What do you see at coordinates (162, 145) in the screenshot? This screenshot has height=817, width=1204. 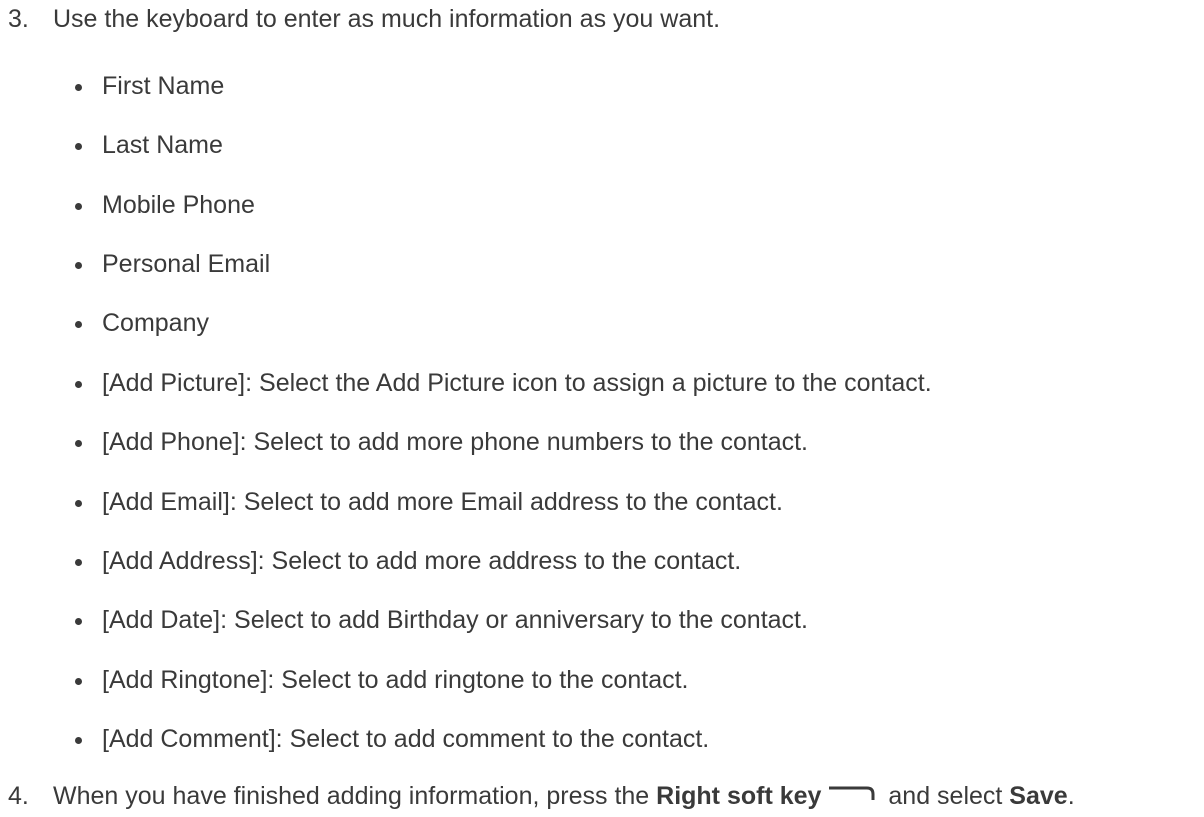 I see `list-item-text: Last Name` at bounding box center [162, 145].